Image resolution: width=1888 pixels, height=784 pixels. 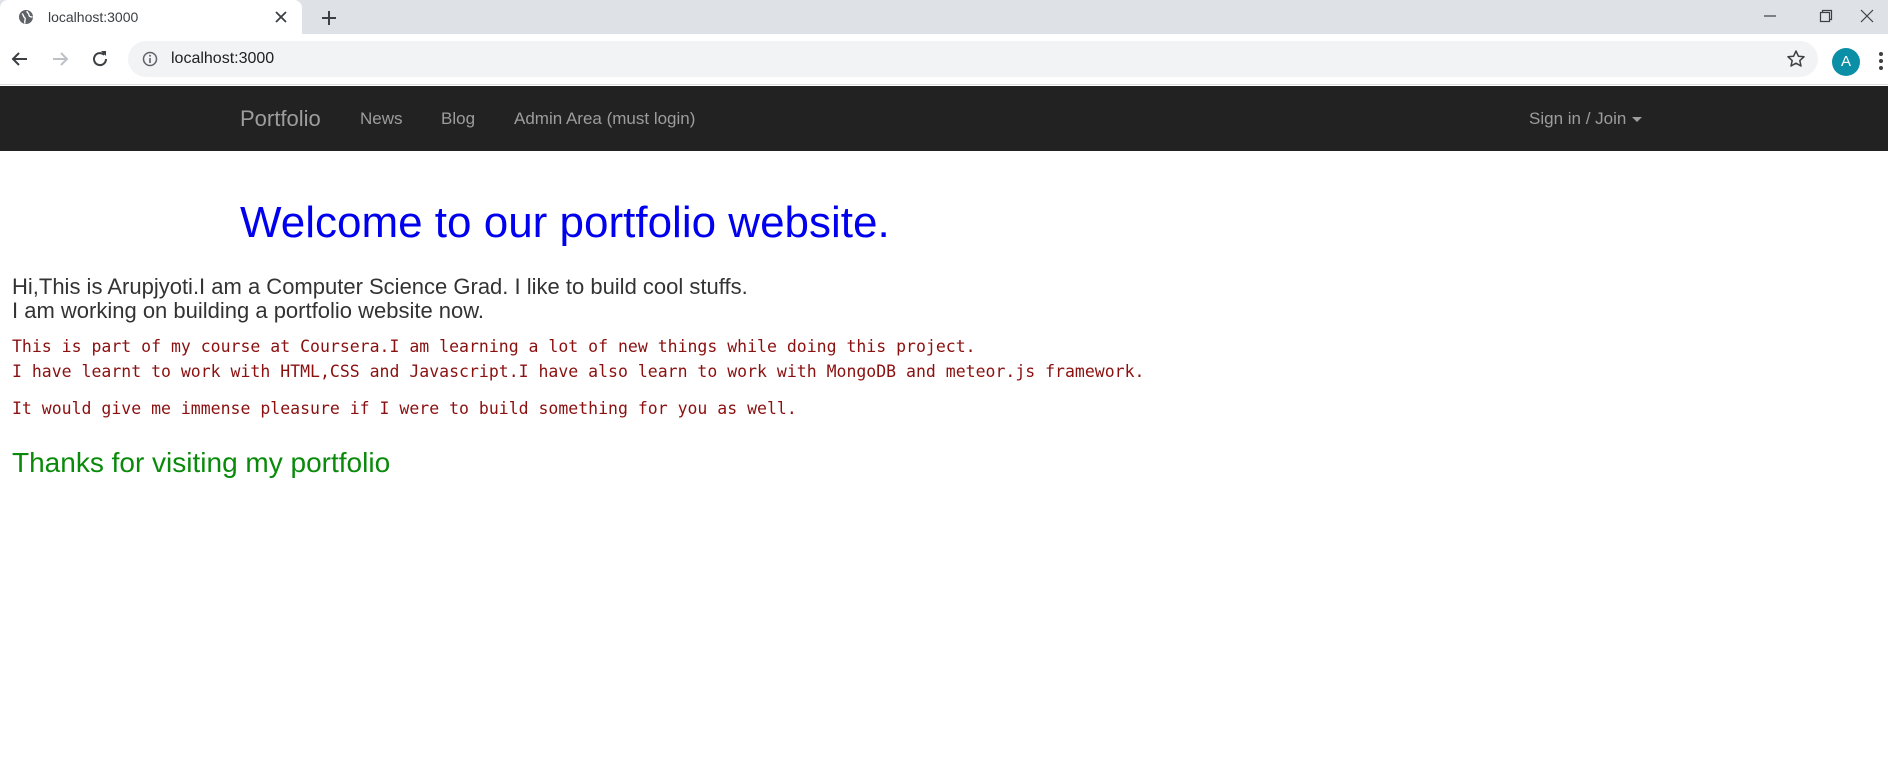 What do you see at coordinates (381, 119) in the screenshot?
I see `nav-link-news: News` at bounding box center [381, 119].